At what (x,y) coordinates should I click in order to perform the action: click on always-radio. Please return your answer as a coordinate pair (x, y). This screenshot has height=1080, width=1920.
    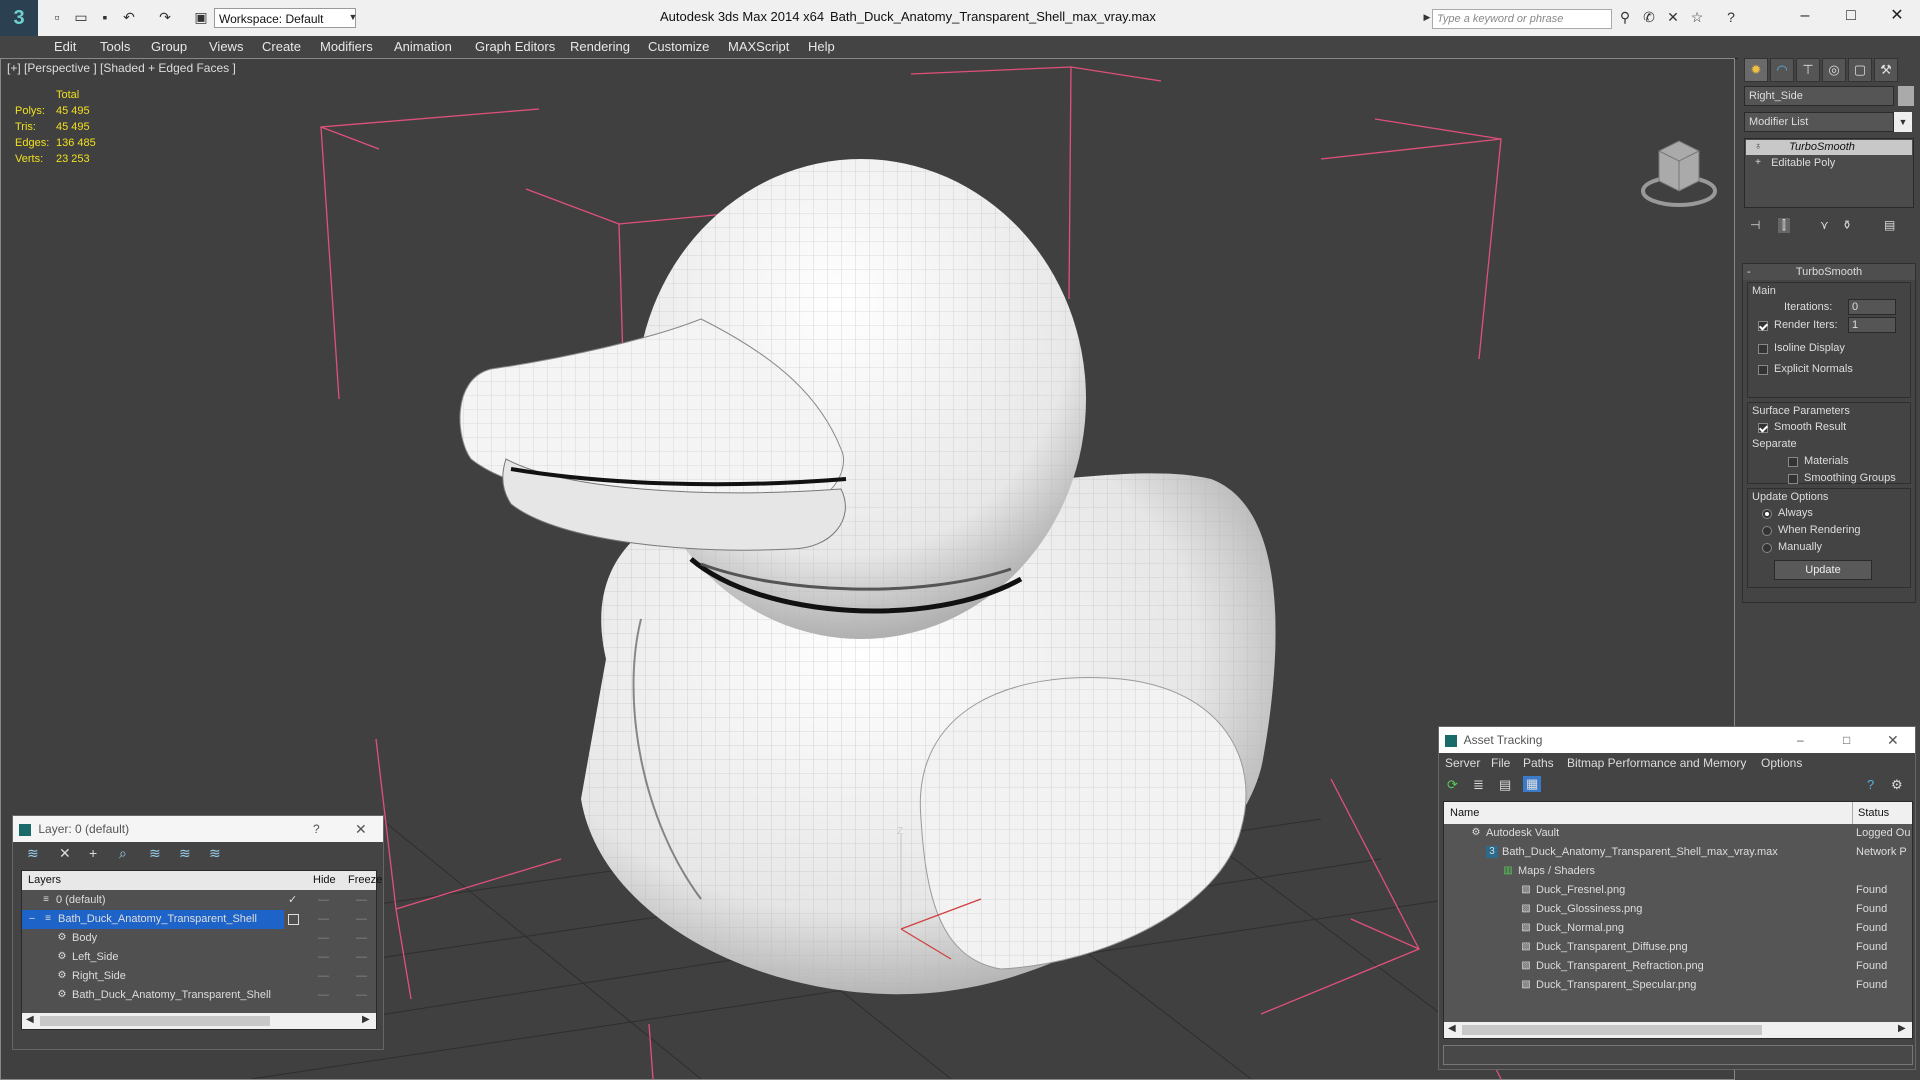
    Looking at the image, I should click on (1767, 514).